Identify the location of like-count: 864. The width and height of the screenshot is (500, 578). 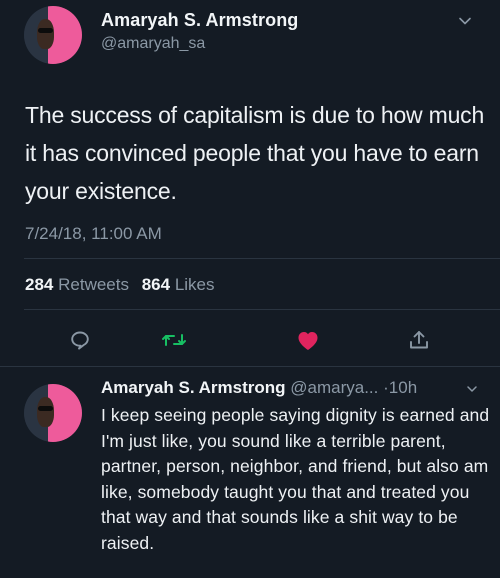
(156, 284).